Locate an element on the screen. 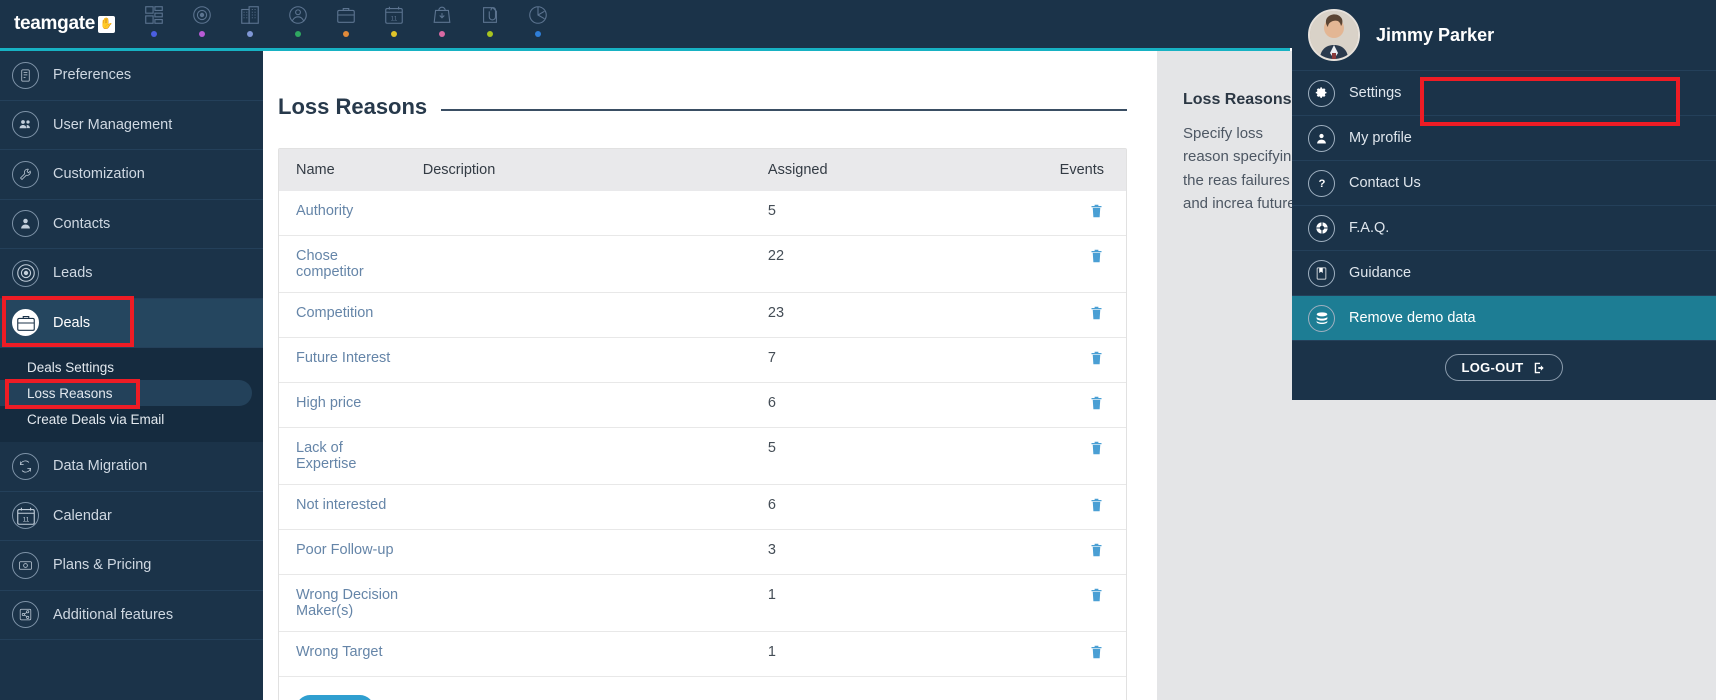 Image resolution: width=1716 pixels, height=700 pixels. user-menu-item-label: F.A.Q. is located at coordinates (1369, 228).